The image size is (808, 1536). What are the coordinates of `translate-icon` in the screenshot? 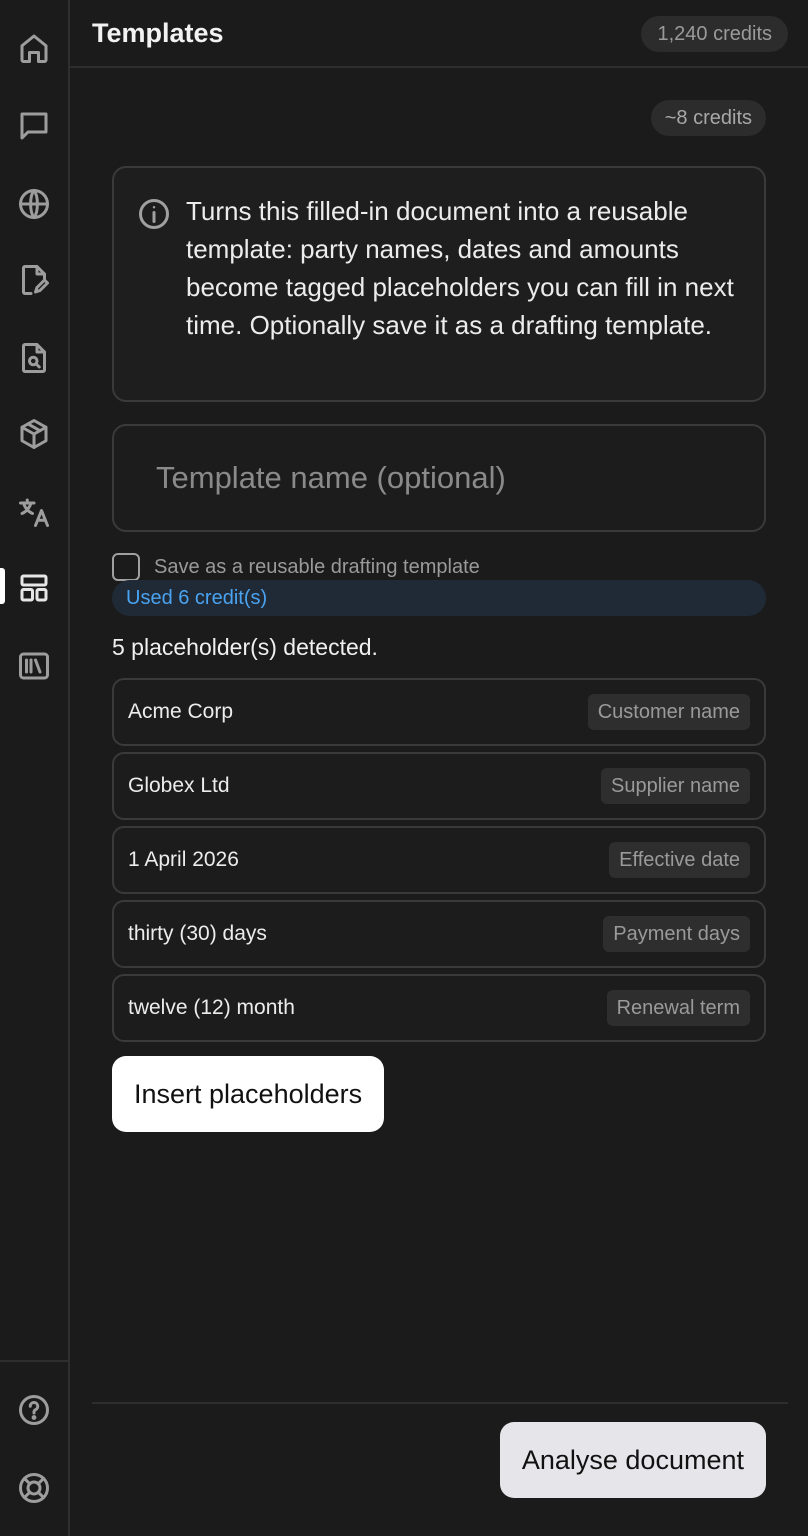 It's located at (34, 512).